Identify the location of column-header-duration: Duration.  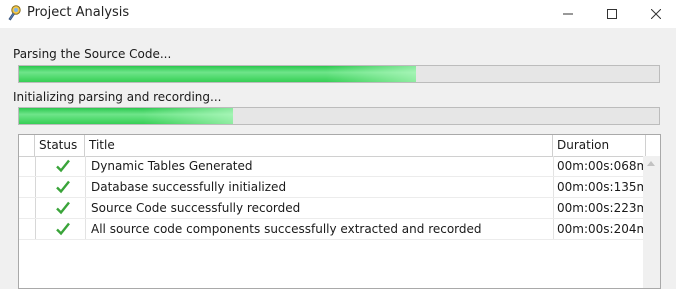
(599, 145).